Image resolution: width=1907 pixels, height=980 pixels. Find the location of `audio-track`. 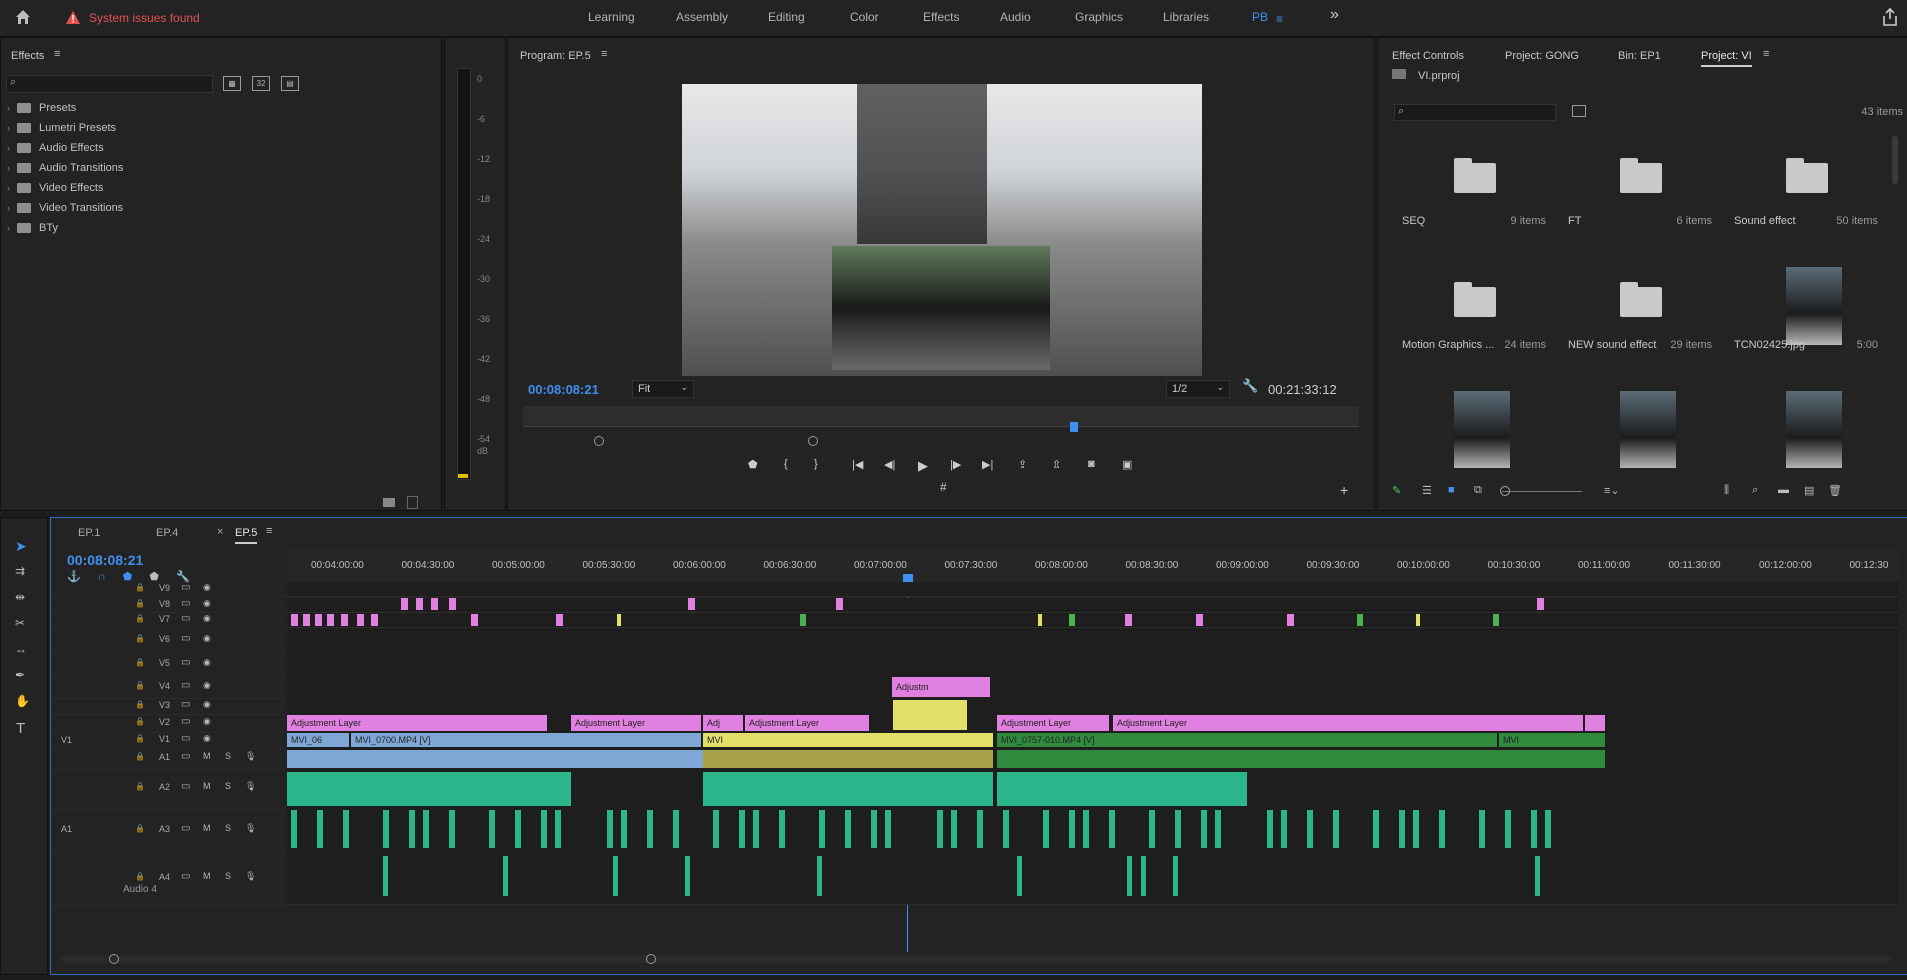

audio-track is located at coordinates (1093, 878).